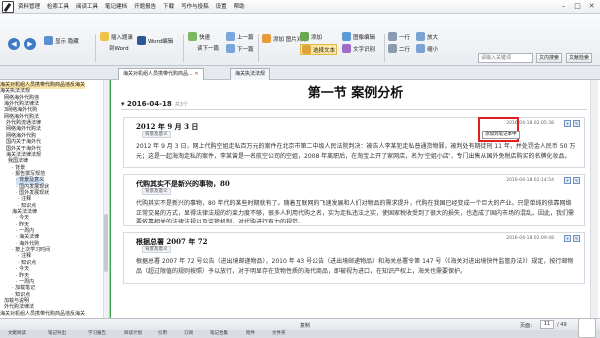  Describe the element at coordinates (245, 37) in the screenshot. I see `prev-label: 上一篇` at that location.